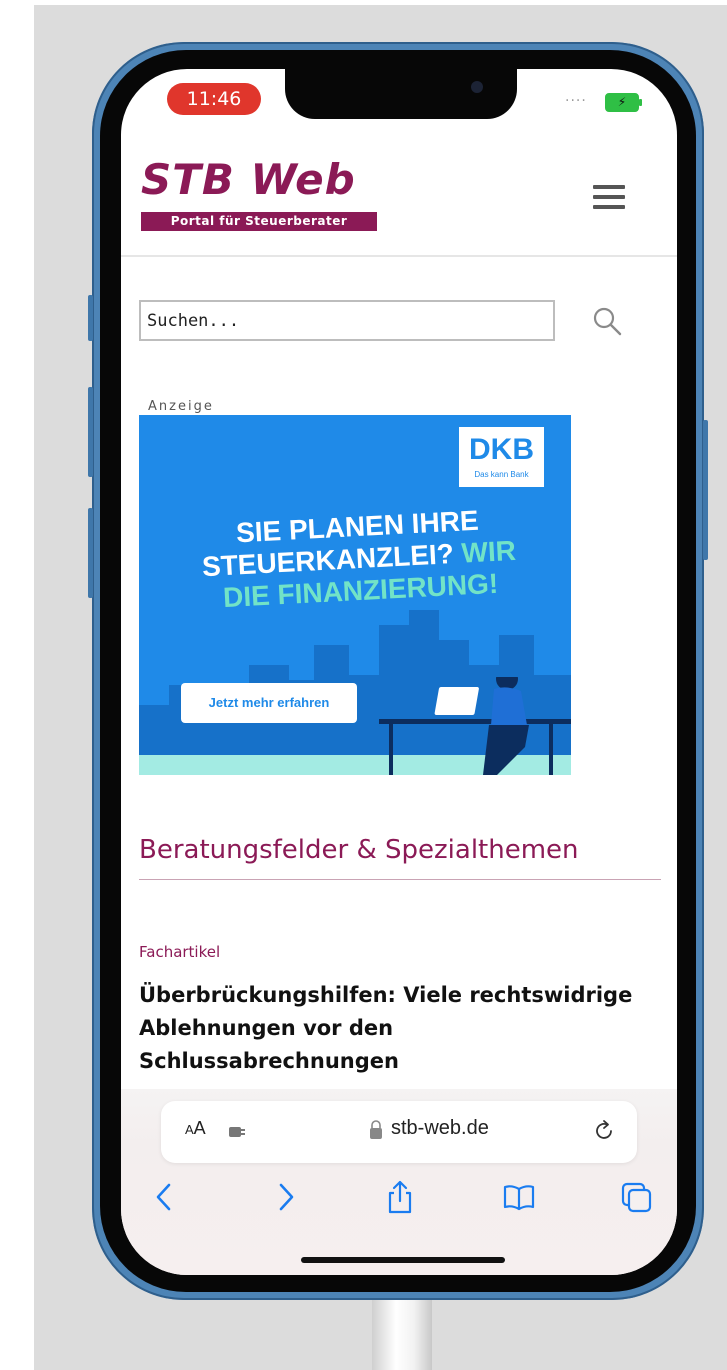  What do you see at coordinates (604, 1131) in the screenshot?
I see `reload-icon` at bounding box center [604, 1131].